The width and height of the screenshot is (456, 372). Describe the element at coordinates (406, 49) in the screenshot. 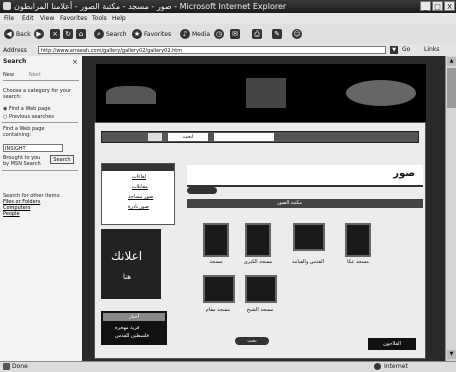

I see `go-button: Go` at that location.